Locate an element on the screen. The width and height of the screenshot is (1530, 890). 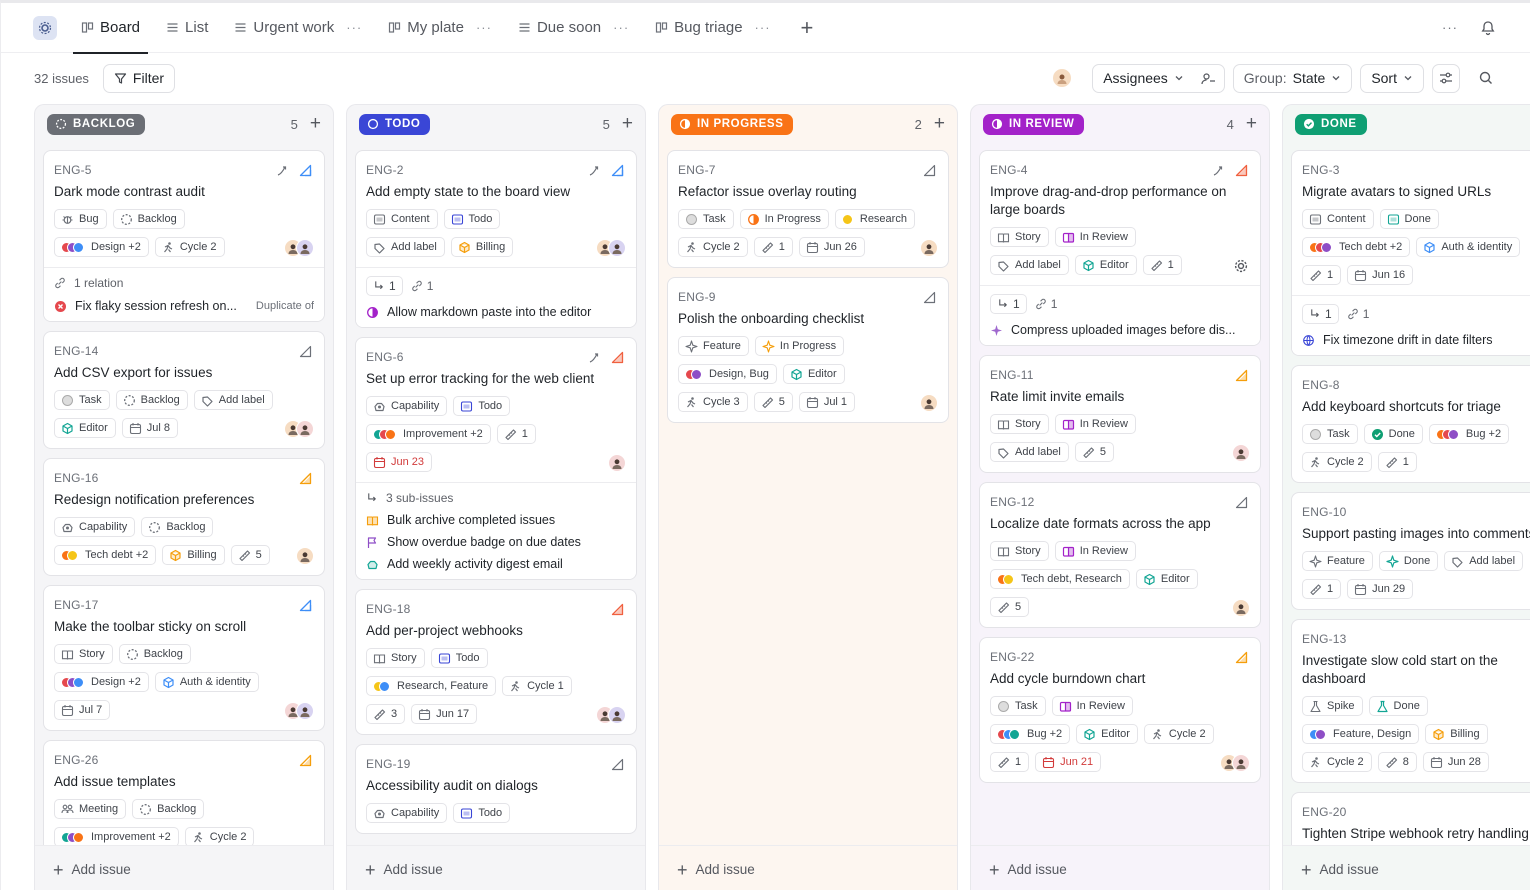
sub-issue: Bulk archive completed issues is located at coordinates (496, 520).